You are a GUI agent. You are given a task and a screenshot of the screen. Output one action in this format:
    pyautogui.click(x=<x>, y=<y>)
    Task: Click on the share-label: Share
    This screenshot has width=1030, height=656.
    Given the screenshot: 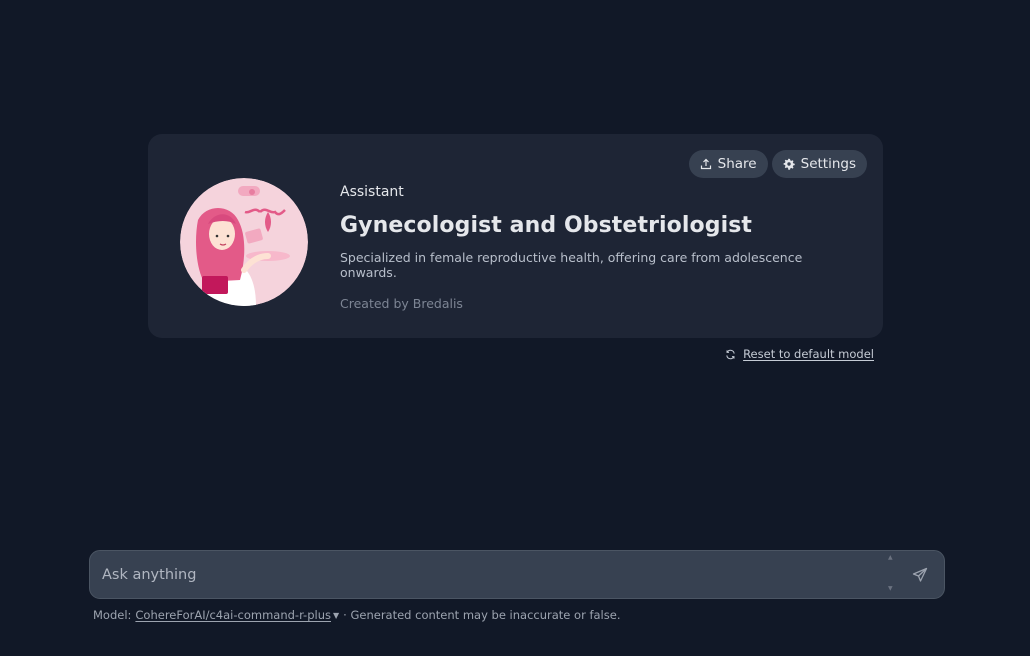 What is the action you would take?
    pyautogui.click(x=737, y=164)
    